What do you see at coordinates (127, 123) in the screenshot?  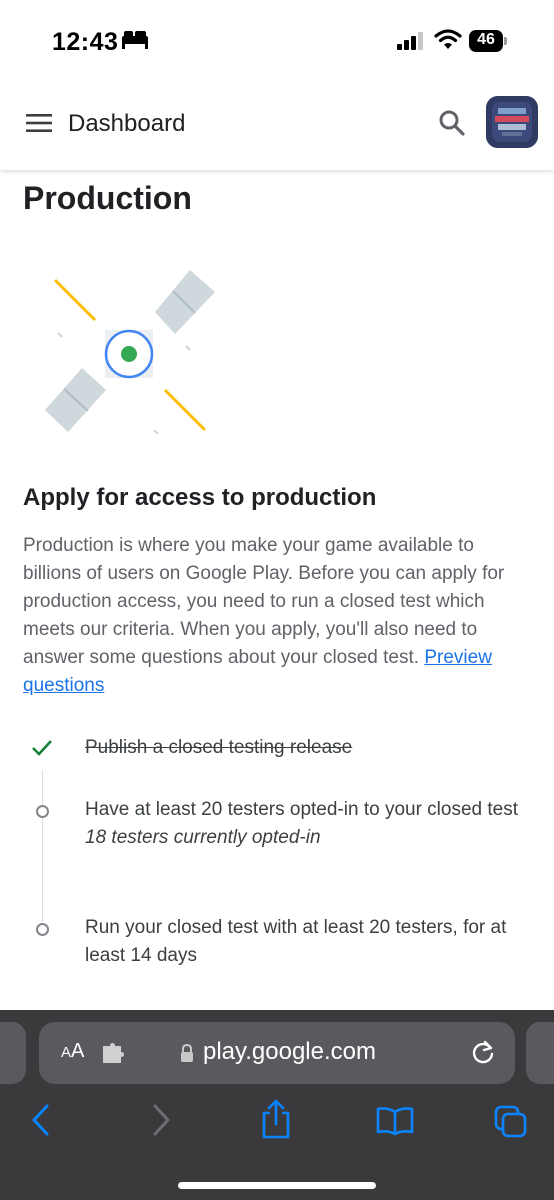 I see `header-title: Dashboard` at bounding box center [127, 123].